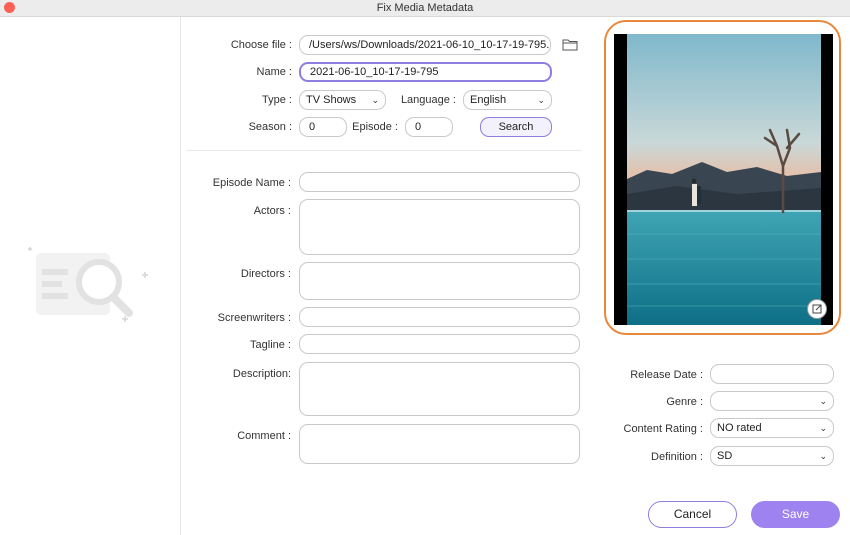 Image resolution: width=850 pixels, height=535 pixels. What do you see at coordinates (88, 284) in the screenshot?
I see `metadata-search-icon` at bounding box center [88, 284].